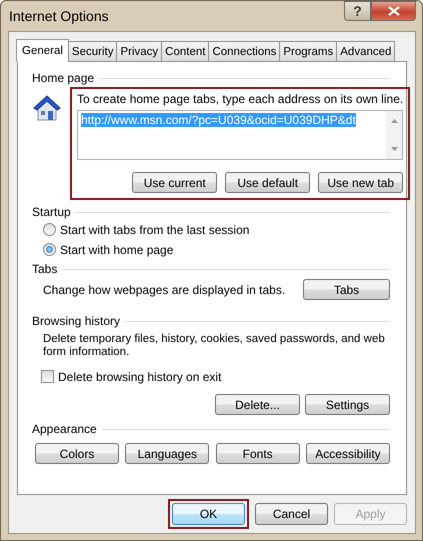  I want to click on group-label: Tabs, so click(45, 269).